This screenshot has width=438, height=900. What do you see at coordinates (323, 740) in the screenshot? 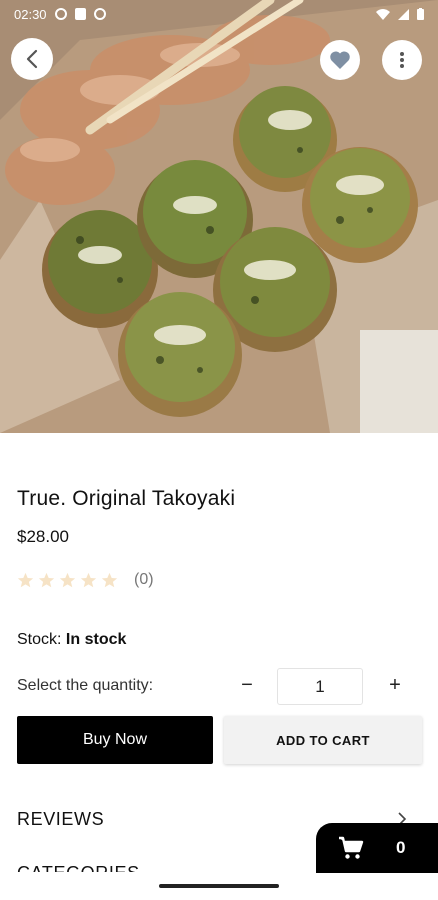
I see `add-to-cart-button: ADD TO CART` at bounding box center [323, 740].